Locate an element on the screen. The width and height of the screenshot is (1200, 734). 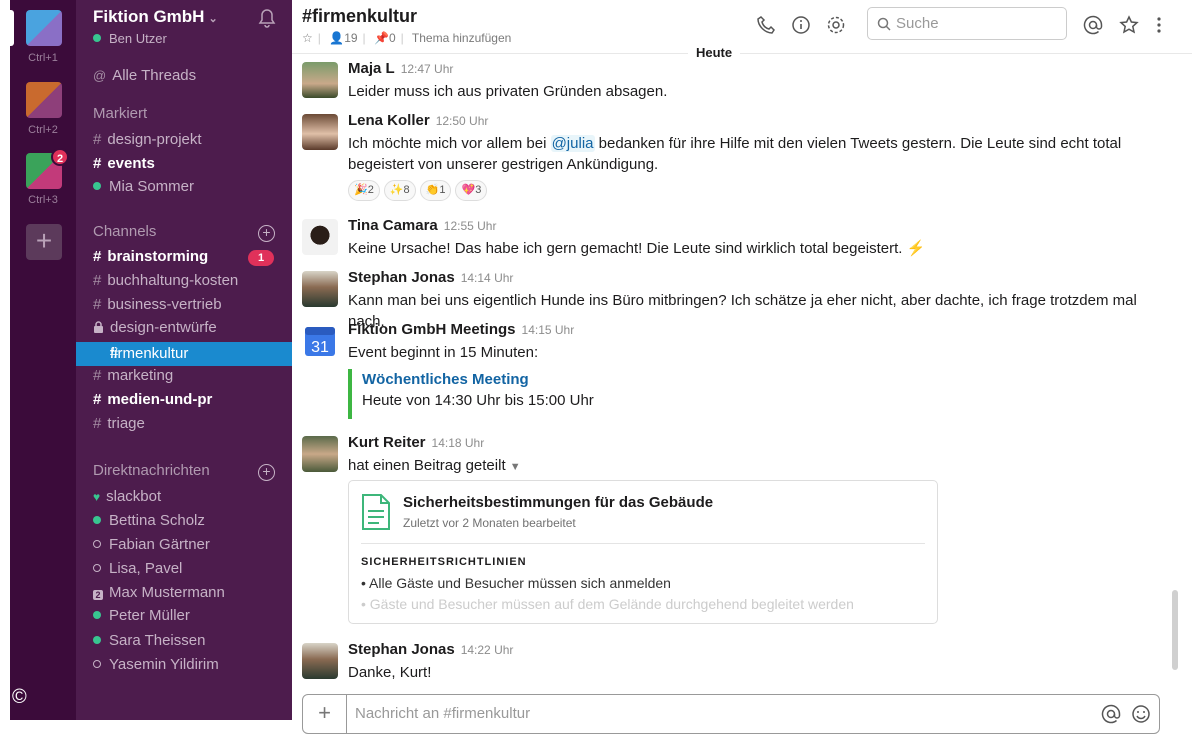
message-author: Fiktion GmbH Meetings 14:15 Uhr is located at coordinates (461, 329).